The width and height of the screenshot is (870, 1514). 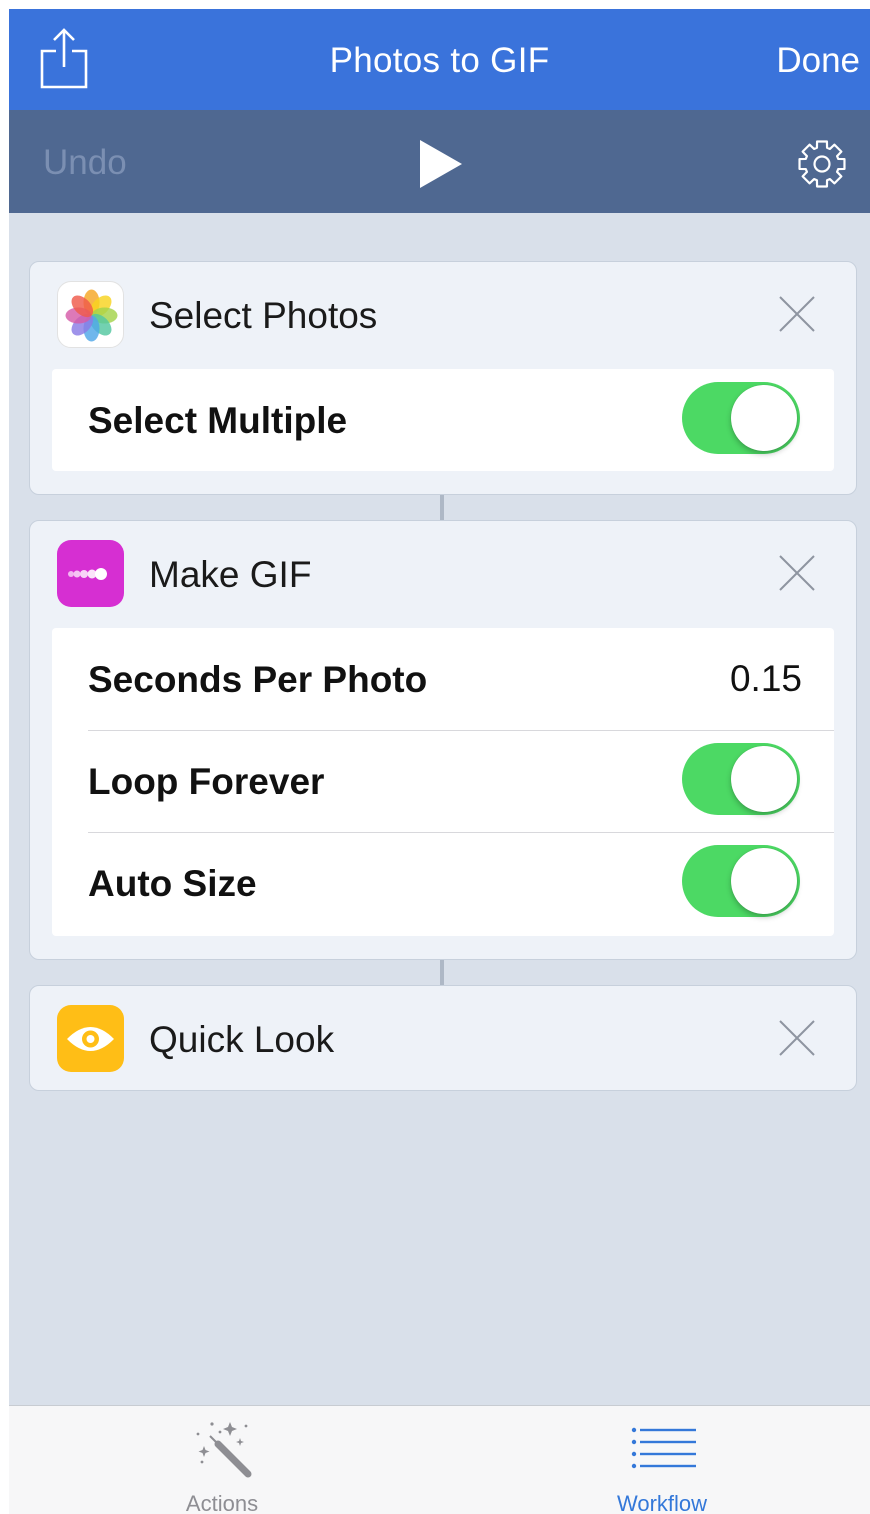 I want to click on settings-button, so click(x=822, y=164).